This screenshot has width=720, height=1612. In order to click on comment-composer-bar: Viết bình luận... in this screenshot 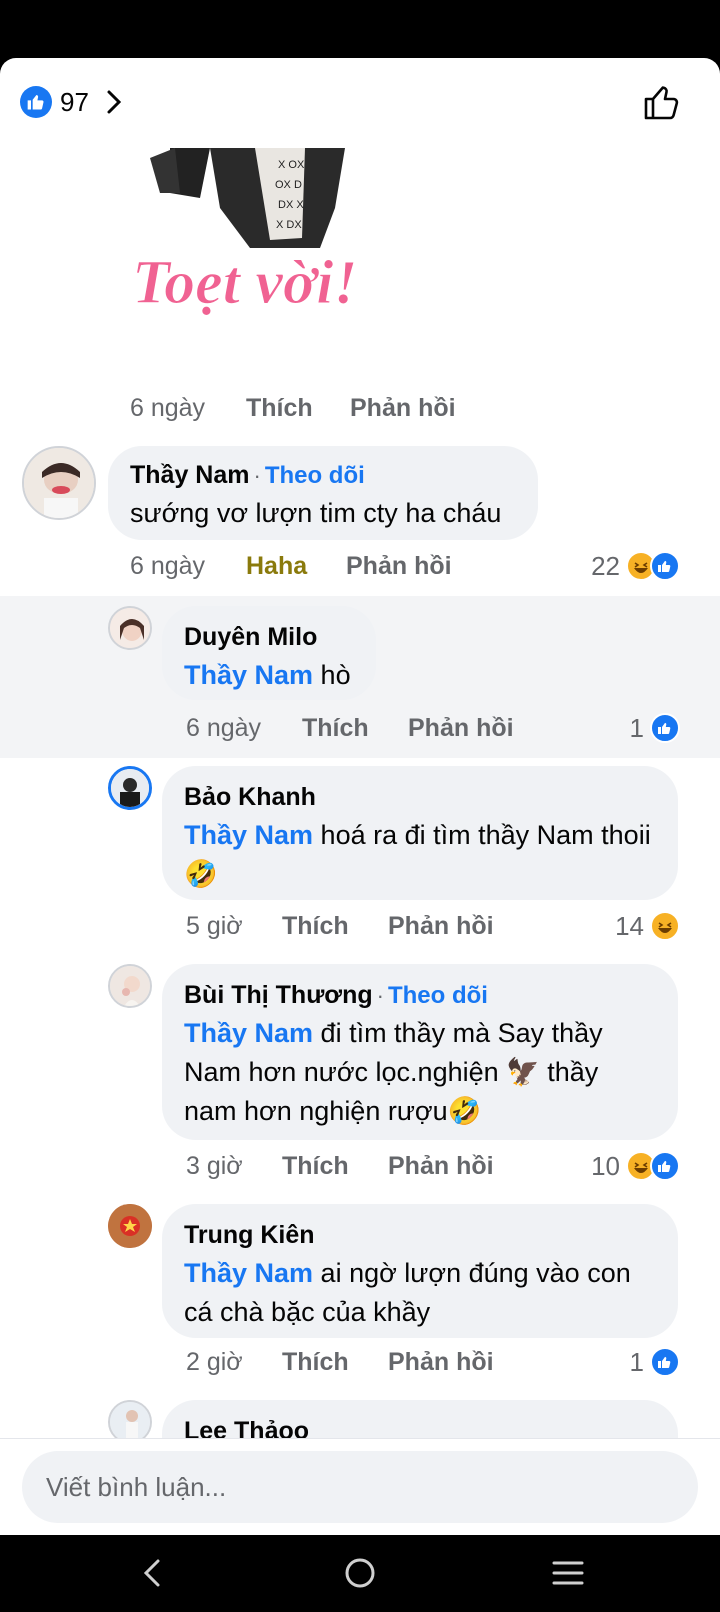, I will do `click(360, 1486)`.